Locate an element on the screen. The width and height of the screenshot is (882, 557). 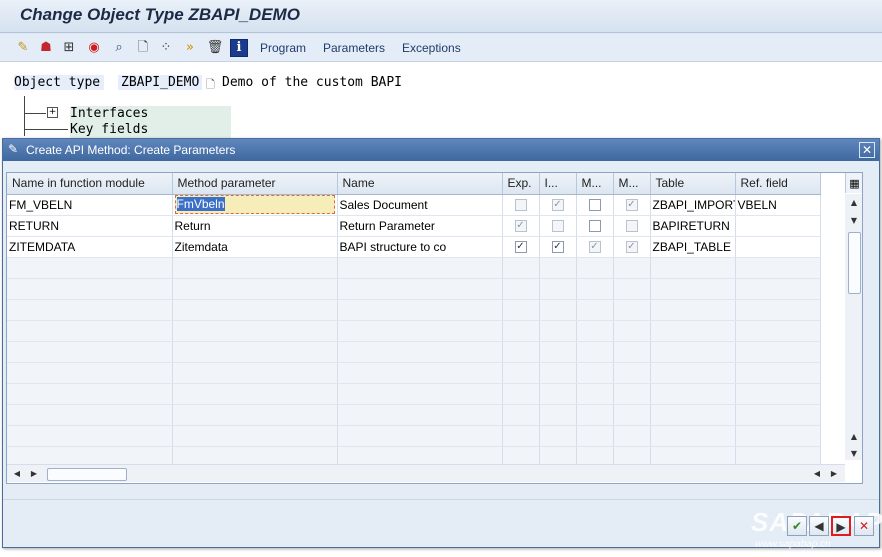
tree-item-key-fields: Key fields is located at coordinates (150, 130).